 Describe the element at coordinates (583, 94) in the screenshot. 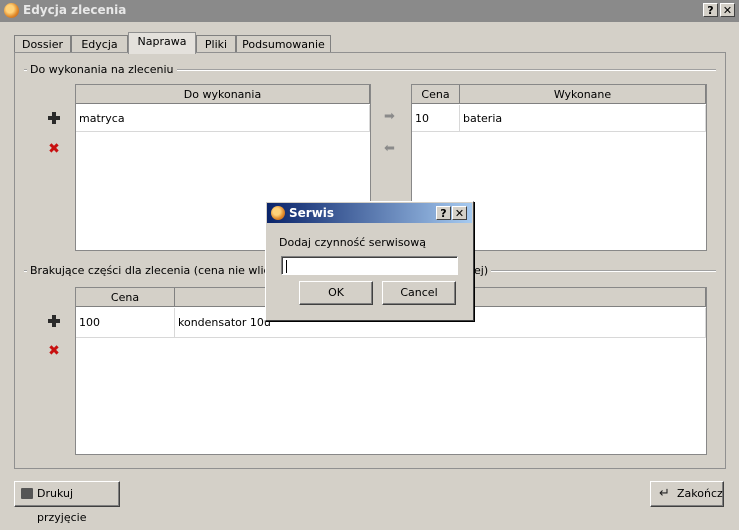

I see `done-column-header: Wykonane` at that location.